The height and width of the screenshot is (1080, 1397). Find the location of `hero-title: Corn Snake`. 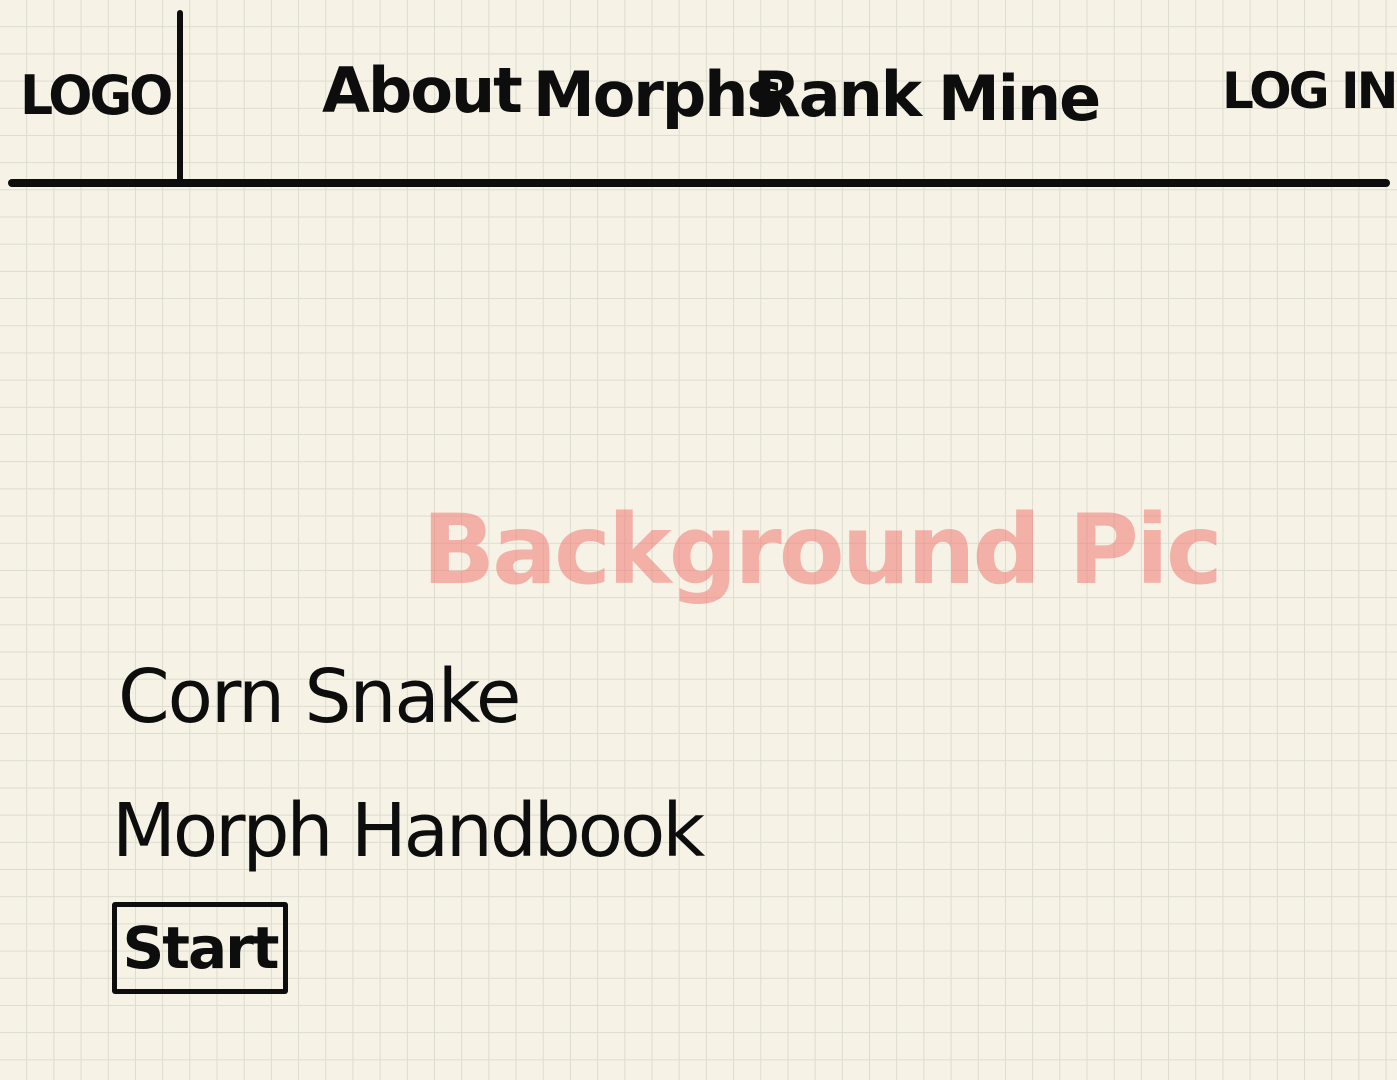

hero-title: Corn Snake is located at coordinates (319, 697).